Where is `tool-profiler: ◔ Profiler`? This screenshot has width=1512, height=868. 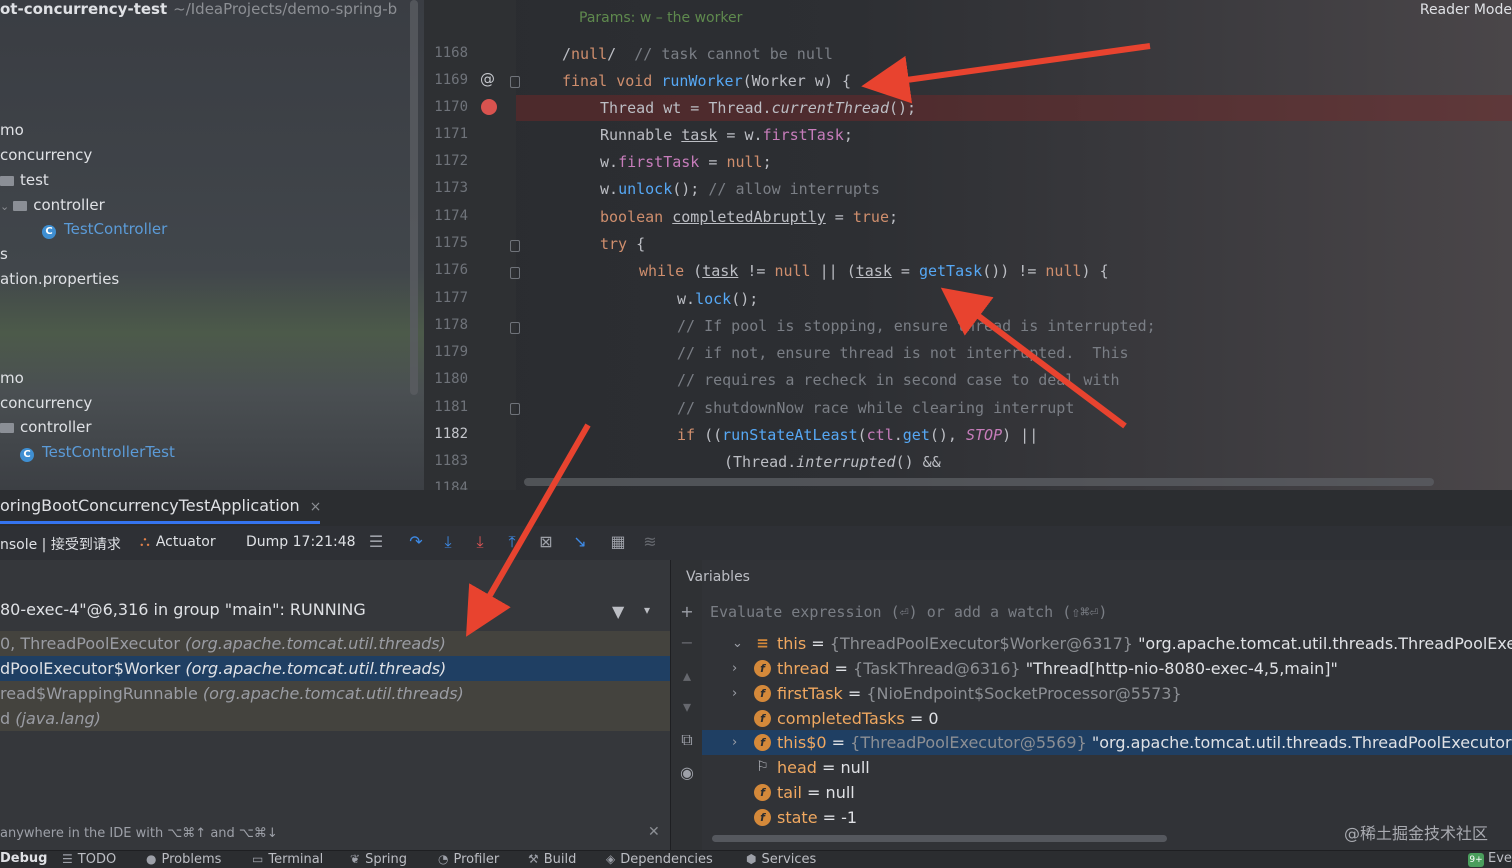
tool-profiler: ◔ Profiler is located at coordinates (468, 859).